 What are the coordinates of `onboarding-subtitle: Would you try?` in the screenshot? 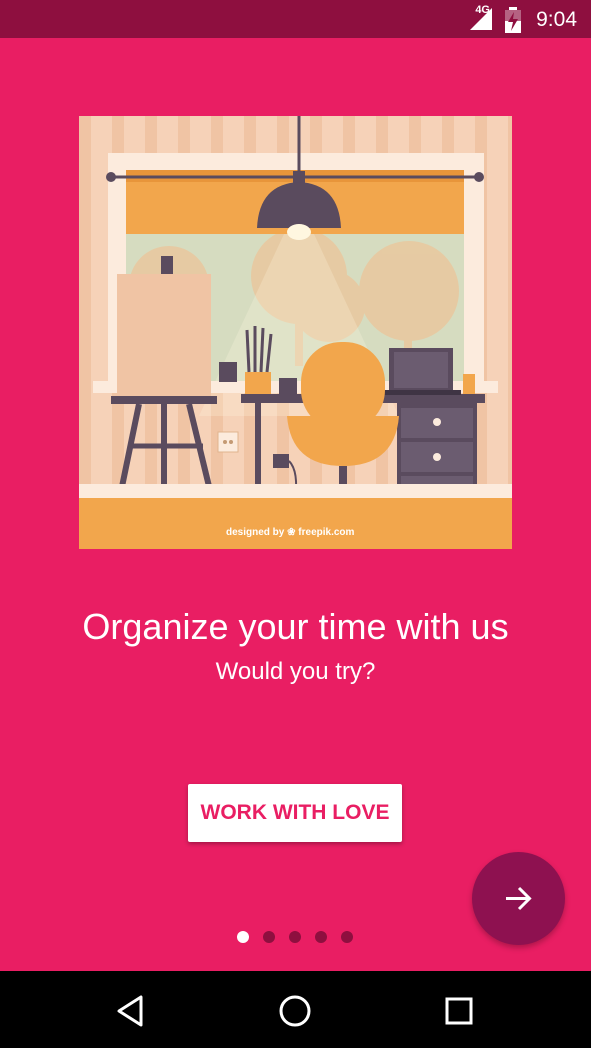 It's located at (295, 671).